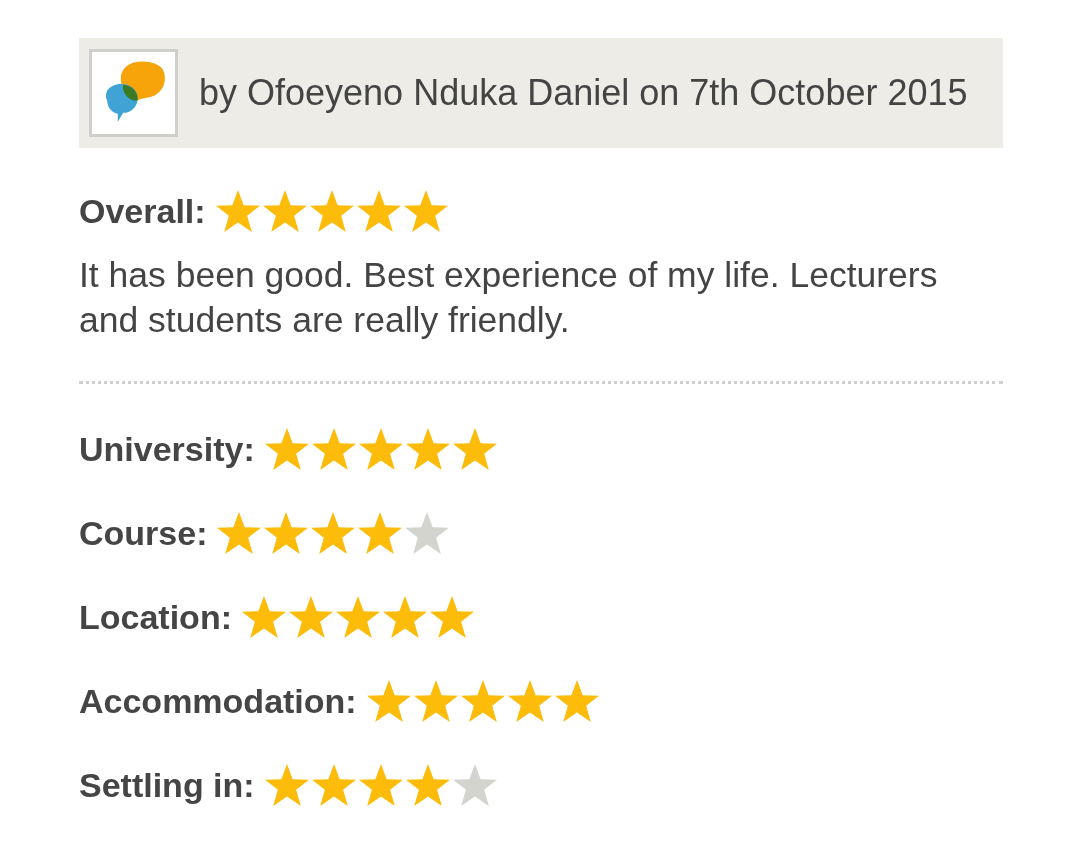 This screenshot has height=845, width=1080. I want to click on chat-bubbles-icon, so click(133, 93).